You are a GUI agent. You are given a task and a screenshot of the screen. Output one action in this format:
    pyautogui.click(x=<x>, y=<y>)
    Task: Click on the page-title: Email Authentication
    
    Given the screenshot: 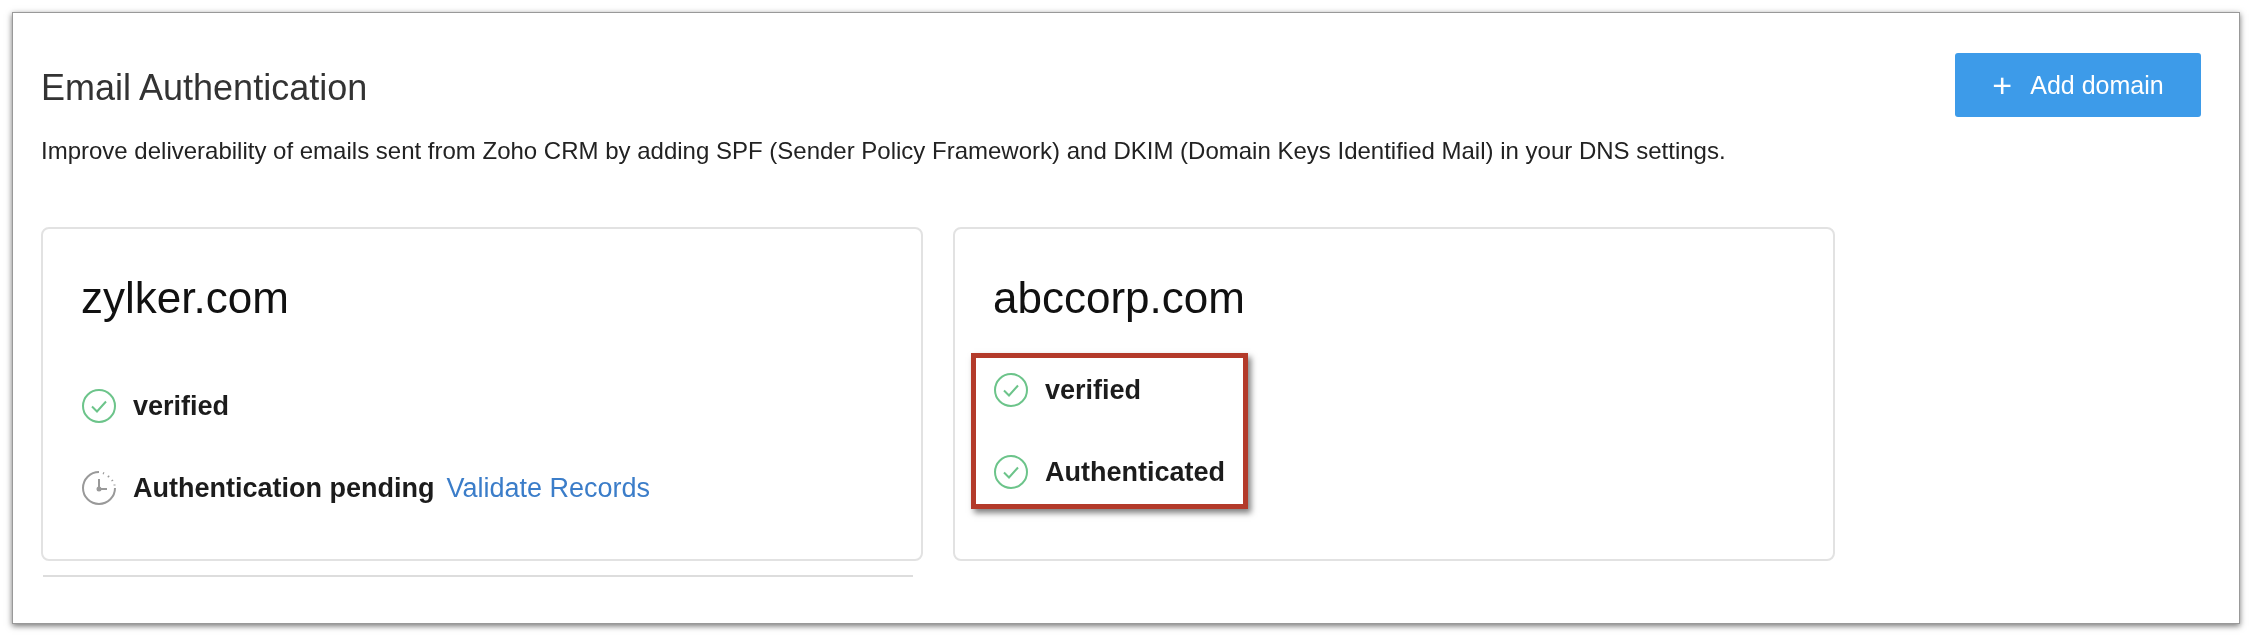 What is the action you would take?
    pyautogui.click(x=204, y=88)
    